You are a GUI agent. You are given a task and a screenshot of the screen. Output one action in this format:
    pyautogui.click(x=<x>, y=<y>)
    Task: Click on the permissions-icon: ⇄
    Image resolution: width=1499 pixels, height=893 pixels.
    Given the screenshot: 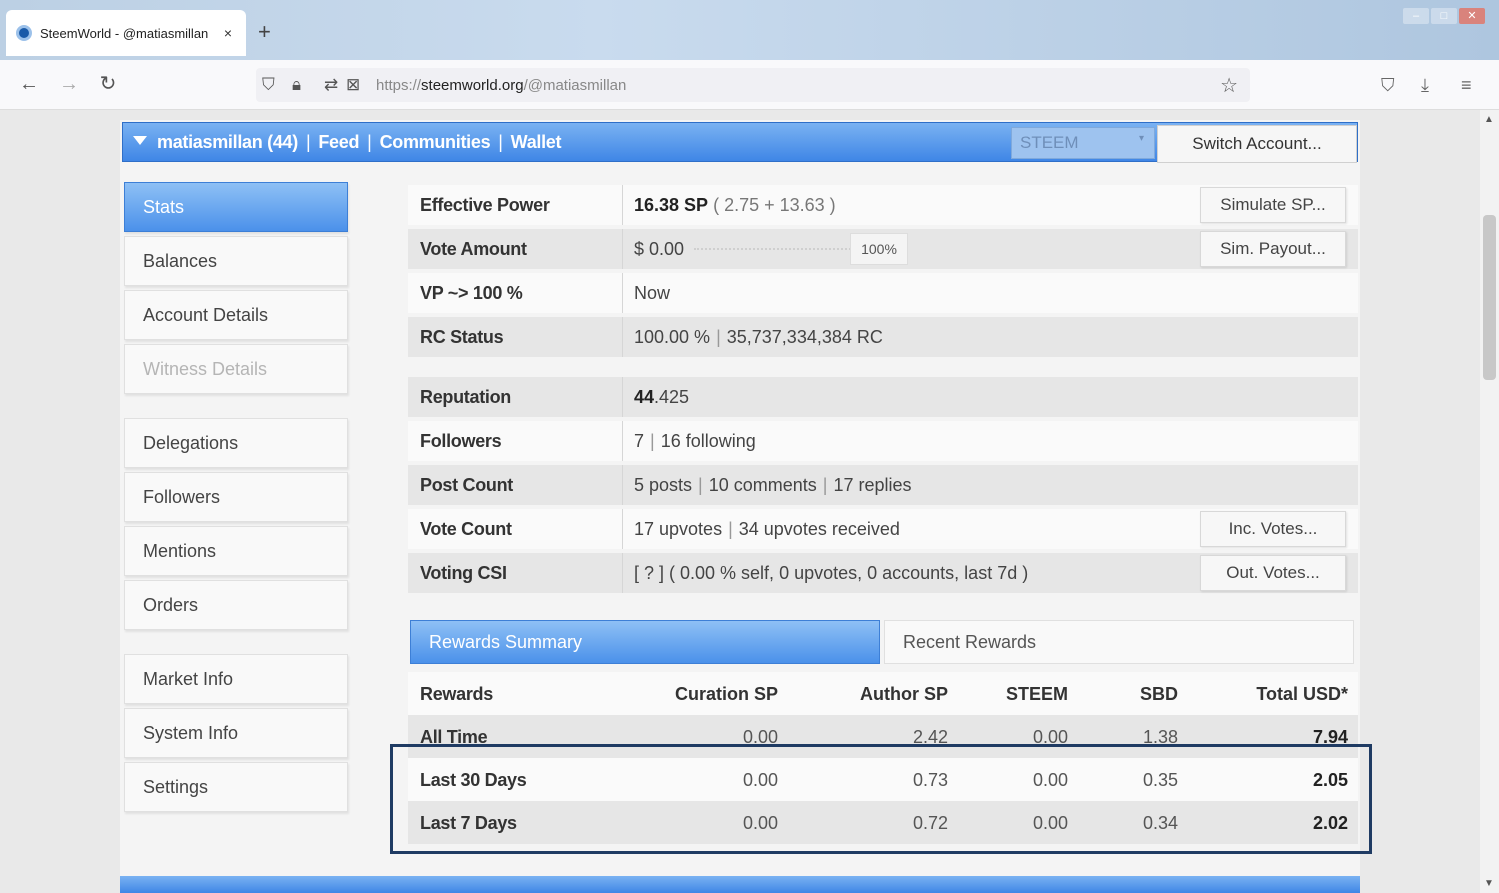 What is the action you would take?
    pyautogui.click(x=331, y=85)
    